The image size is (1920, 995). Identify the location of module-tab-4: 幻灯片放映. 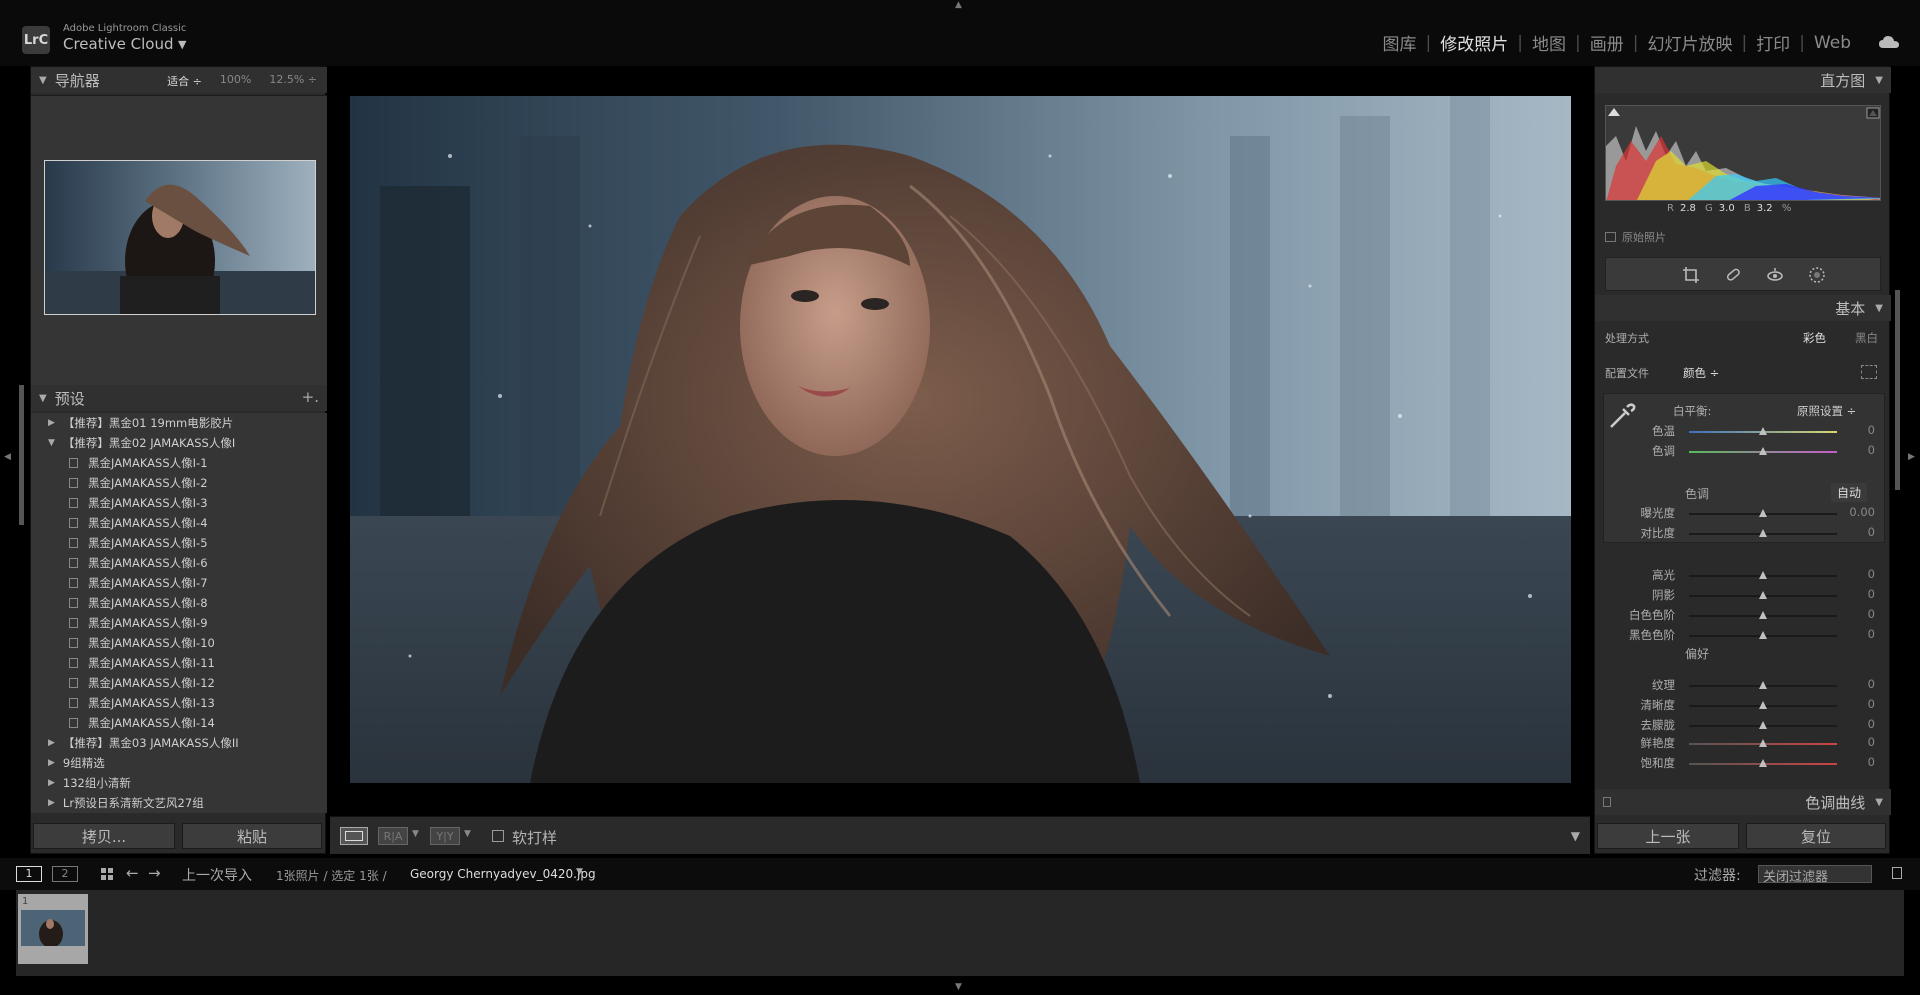
(1689, 42).